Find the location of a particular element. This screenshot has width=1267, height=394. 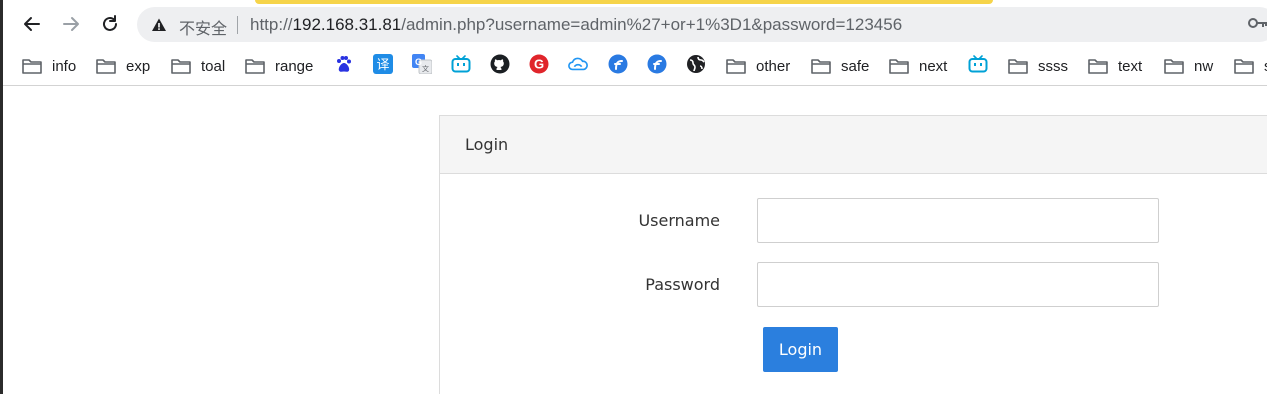

svg-text: 文 is located at coordinates (425, 68).